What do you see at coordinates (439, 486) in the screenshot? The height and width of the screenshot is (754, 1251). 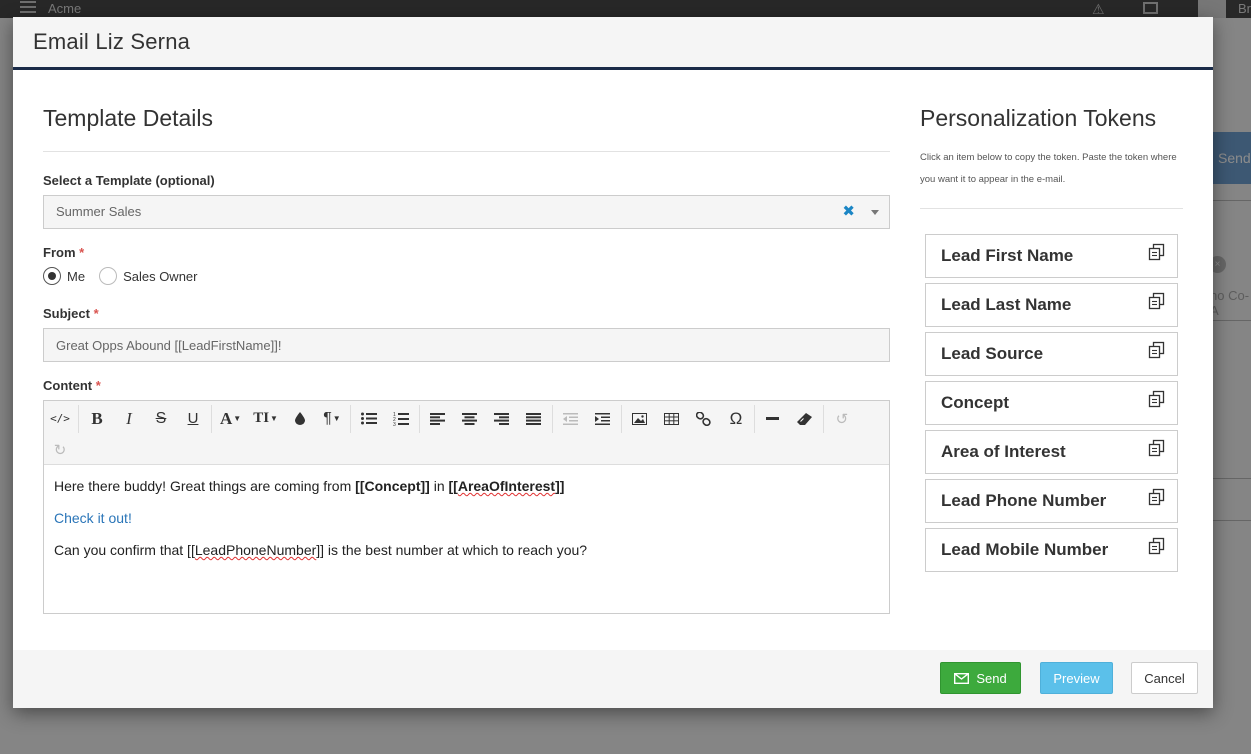 I see `content-text: in` at bounding box center [439, 486].